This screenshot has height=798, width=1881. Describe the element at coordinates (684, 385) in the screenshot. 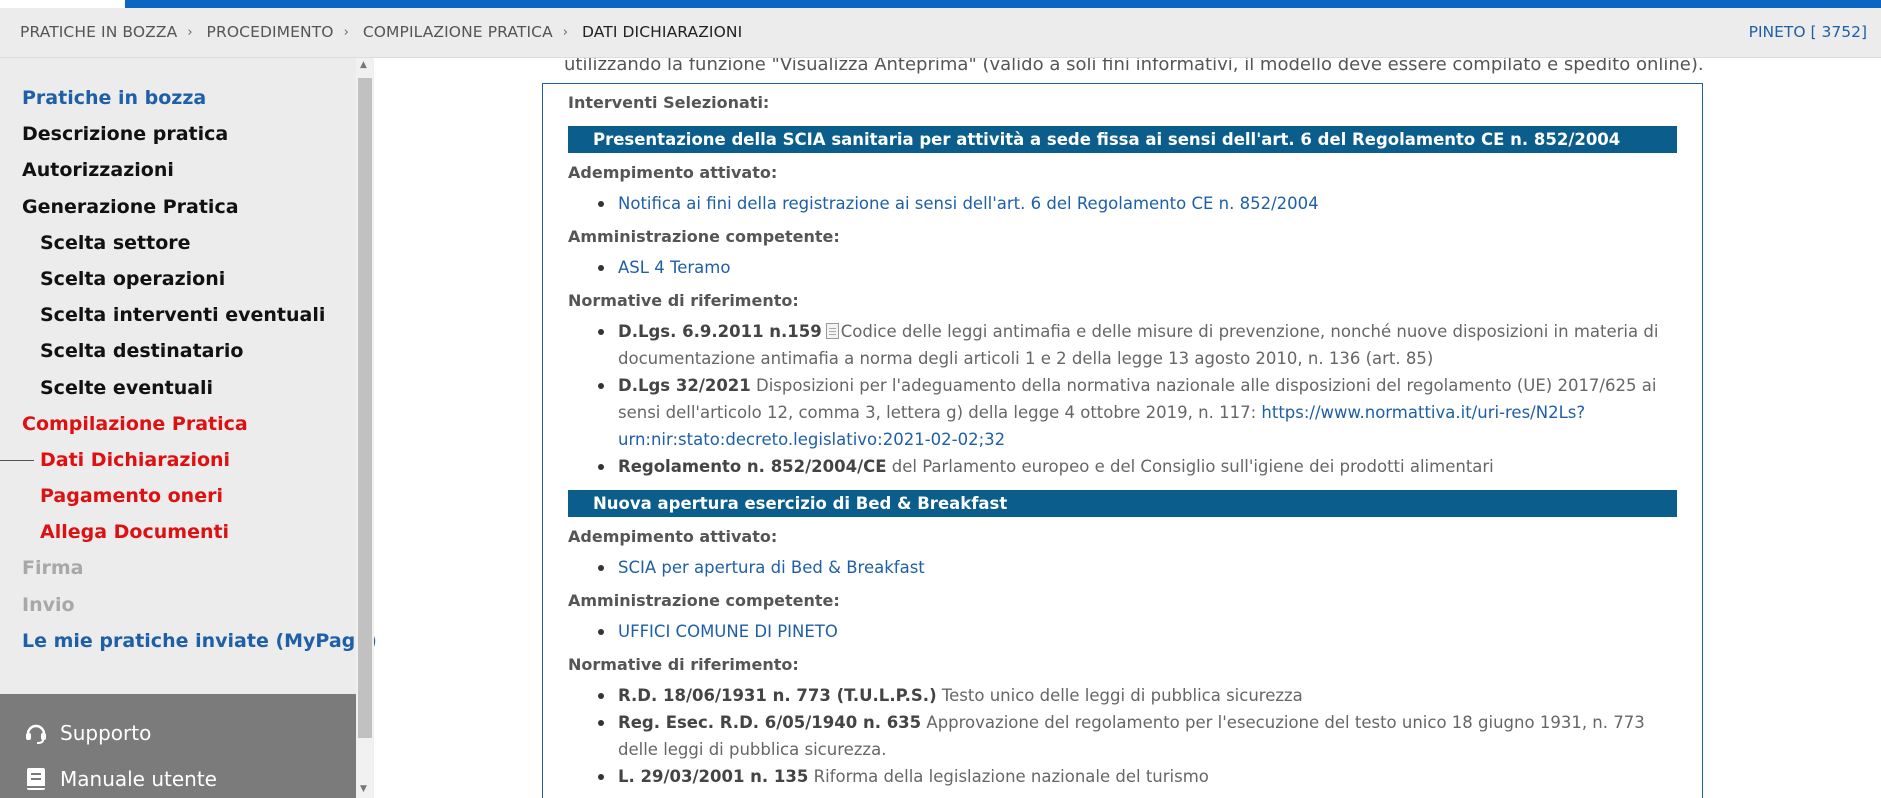

I see `normativa-ref: D.Lgs 32/2021` at that location.